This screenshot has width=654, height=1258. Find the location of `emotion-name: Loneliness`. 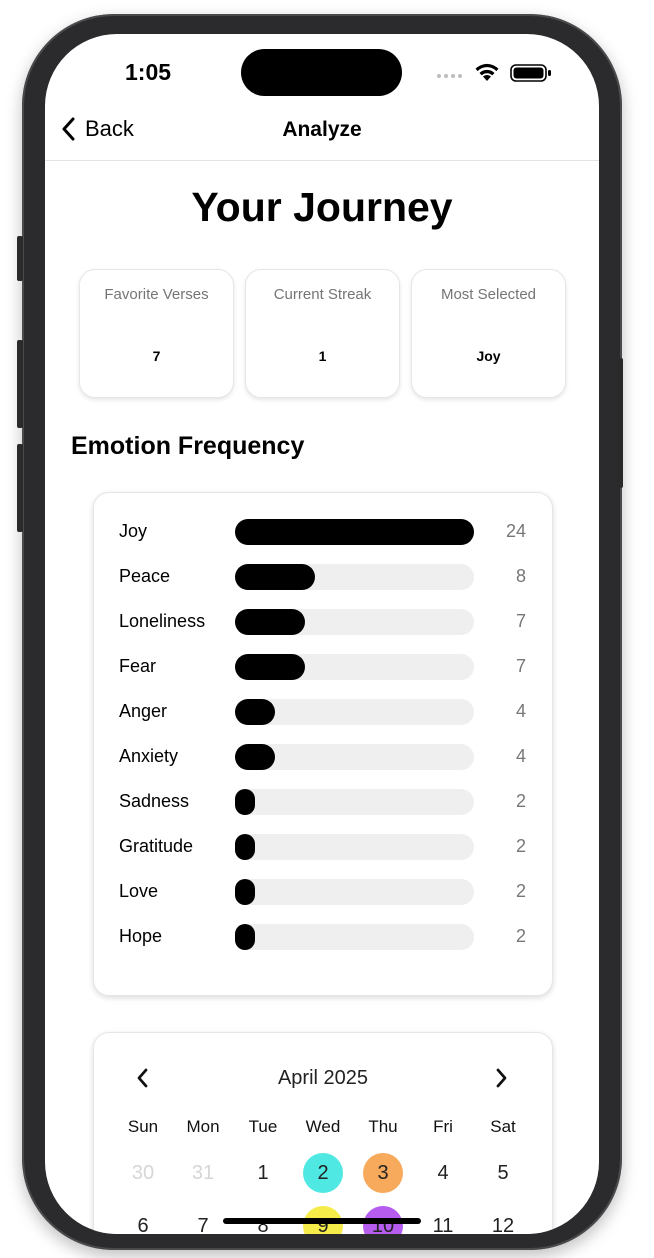

emotion-name: Loneliness is located at coordinates (162, 621).